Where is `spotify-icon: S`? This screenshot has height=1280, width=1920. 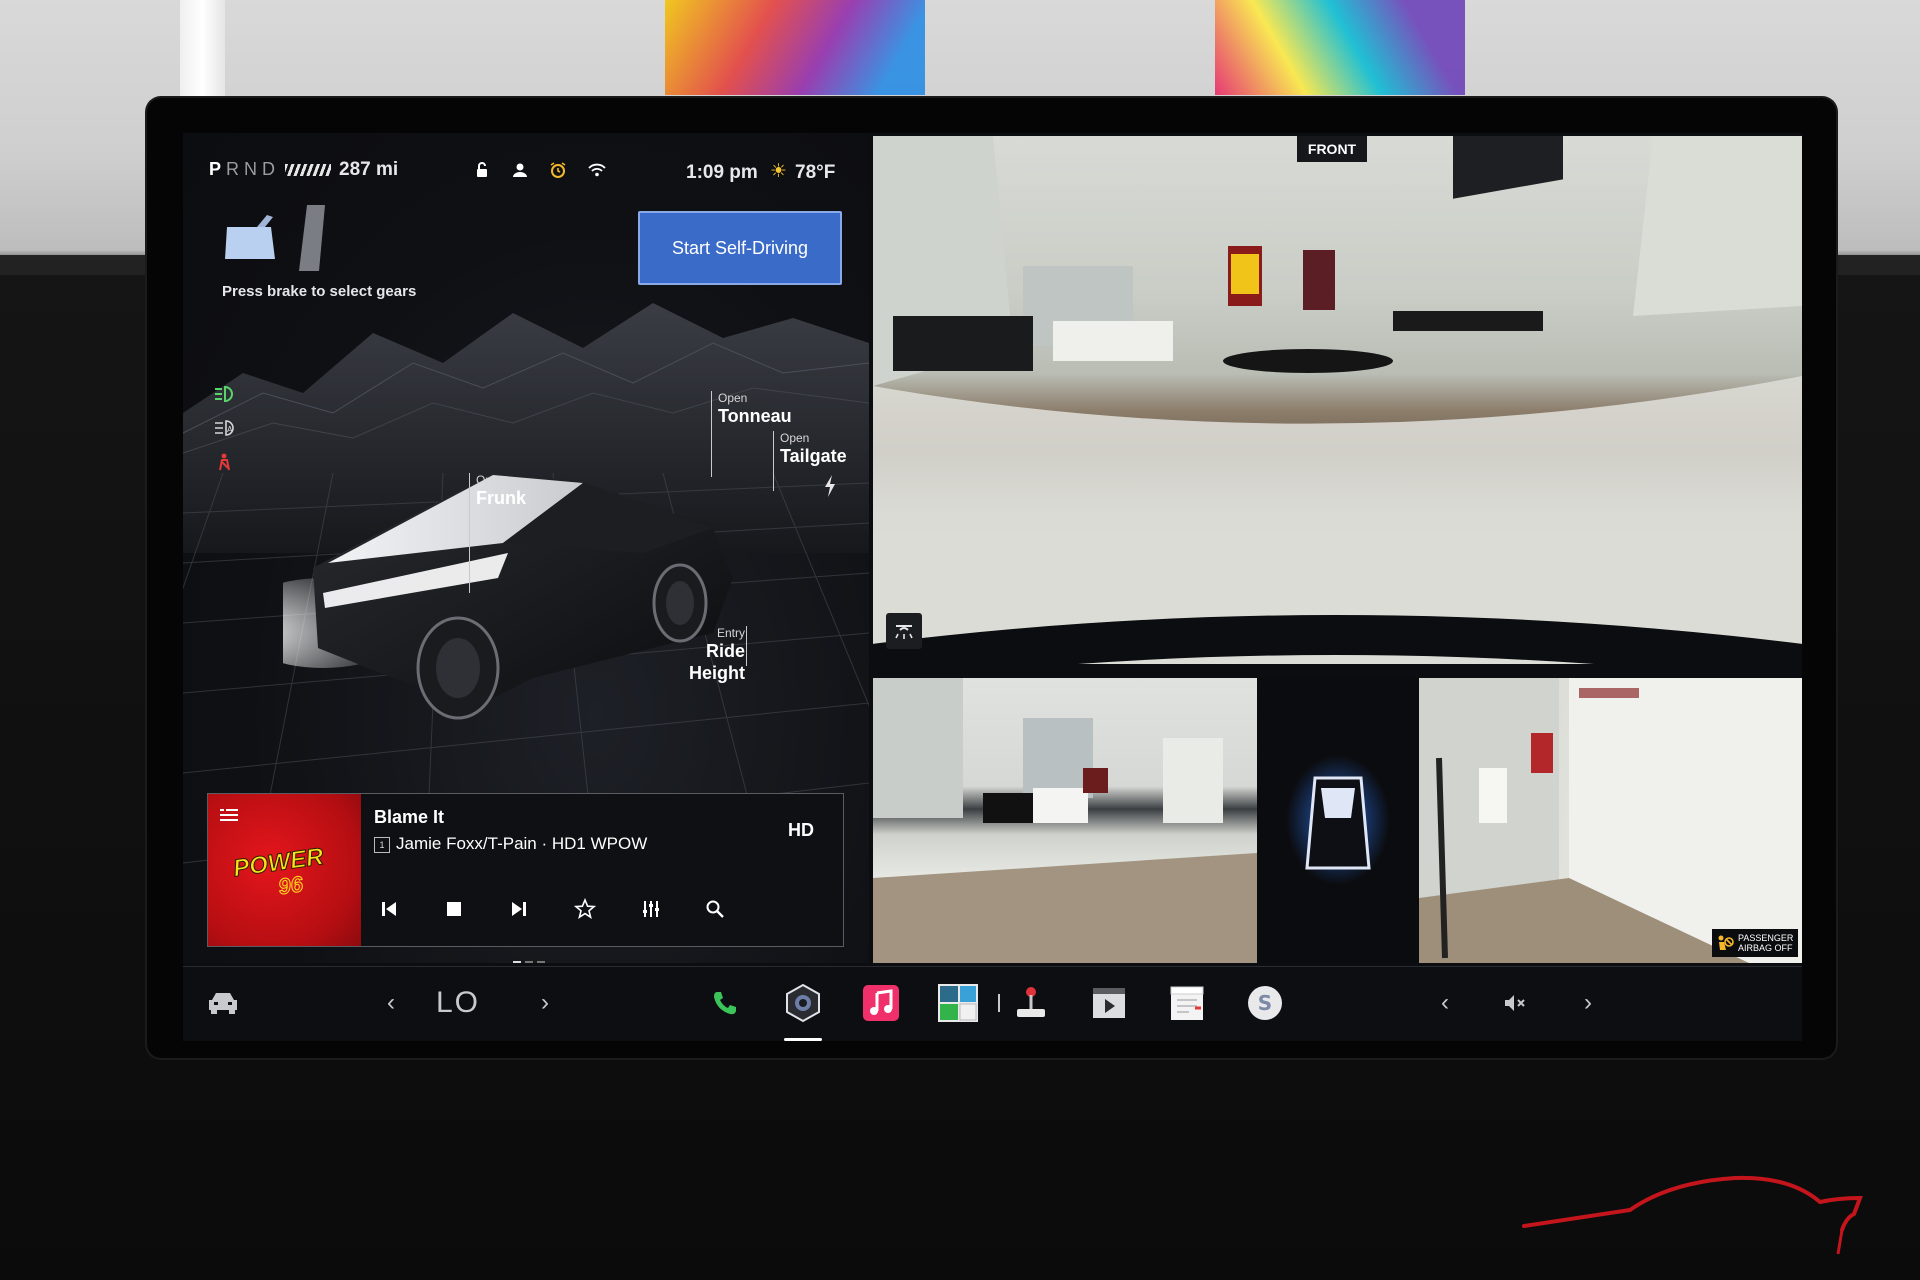 spotify-icon: S is located at coordinates (1265, 1003).